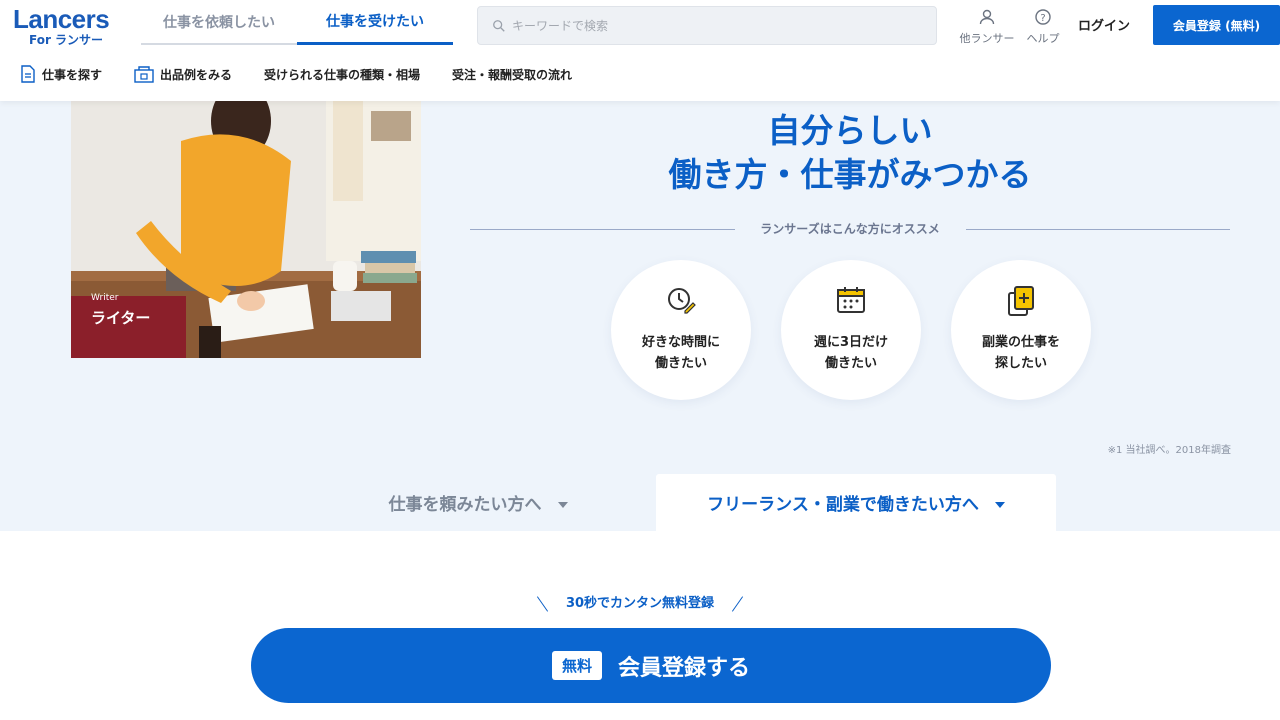 Image resolution: width=1280 pixels, height=720 pixels. I want to click on subnav-examples: 出品例をみる, so click(183, 74).